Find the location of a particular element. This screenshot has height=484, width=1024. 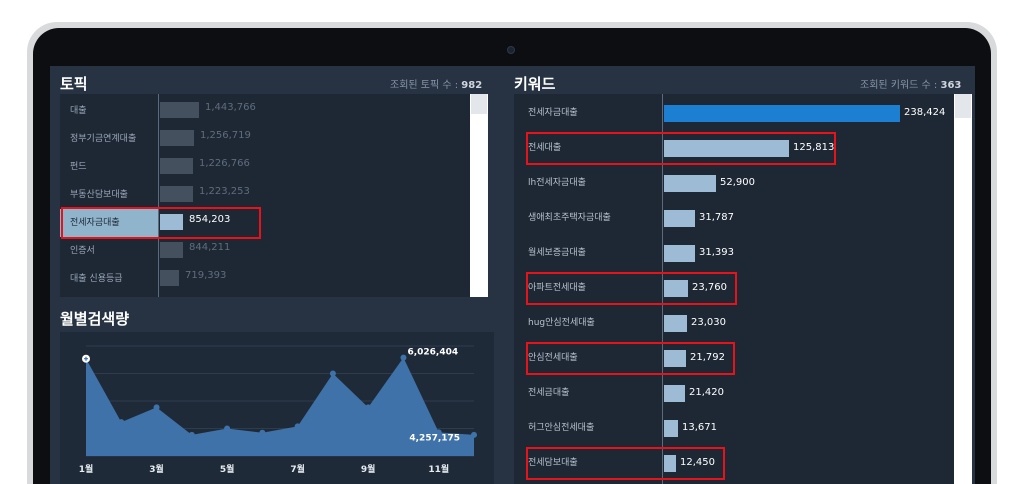

topic-row: 대출 1,443,766 is located at coordinates (265, 111).